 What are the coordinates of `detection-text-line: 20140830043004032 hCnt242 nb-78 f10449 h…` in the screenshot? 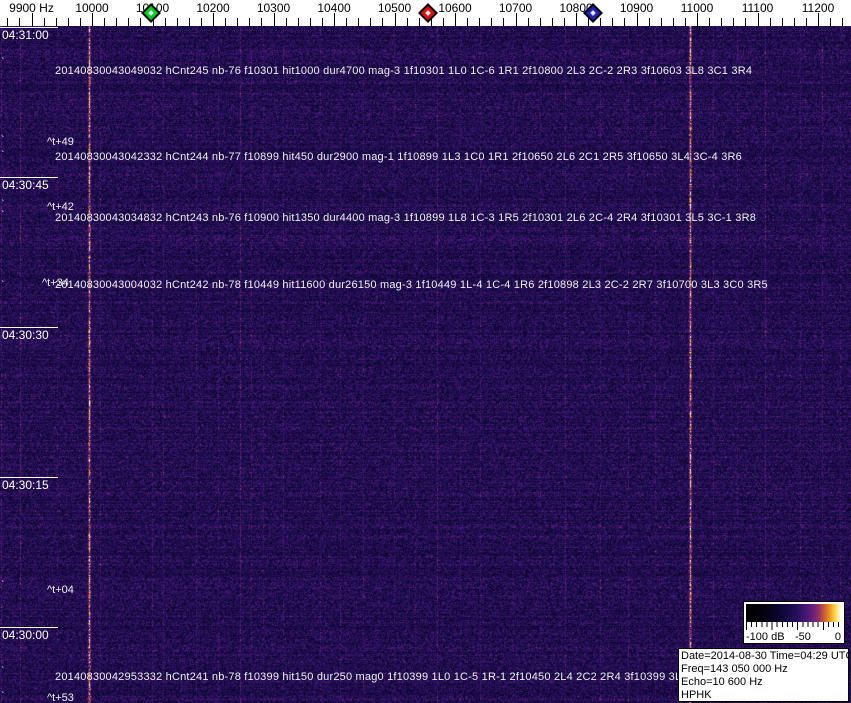 It's located at (411, 285).